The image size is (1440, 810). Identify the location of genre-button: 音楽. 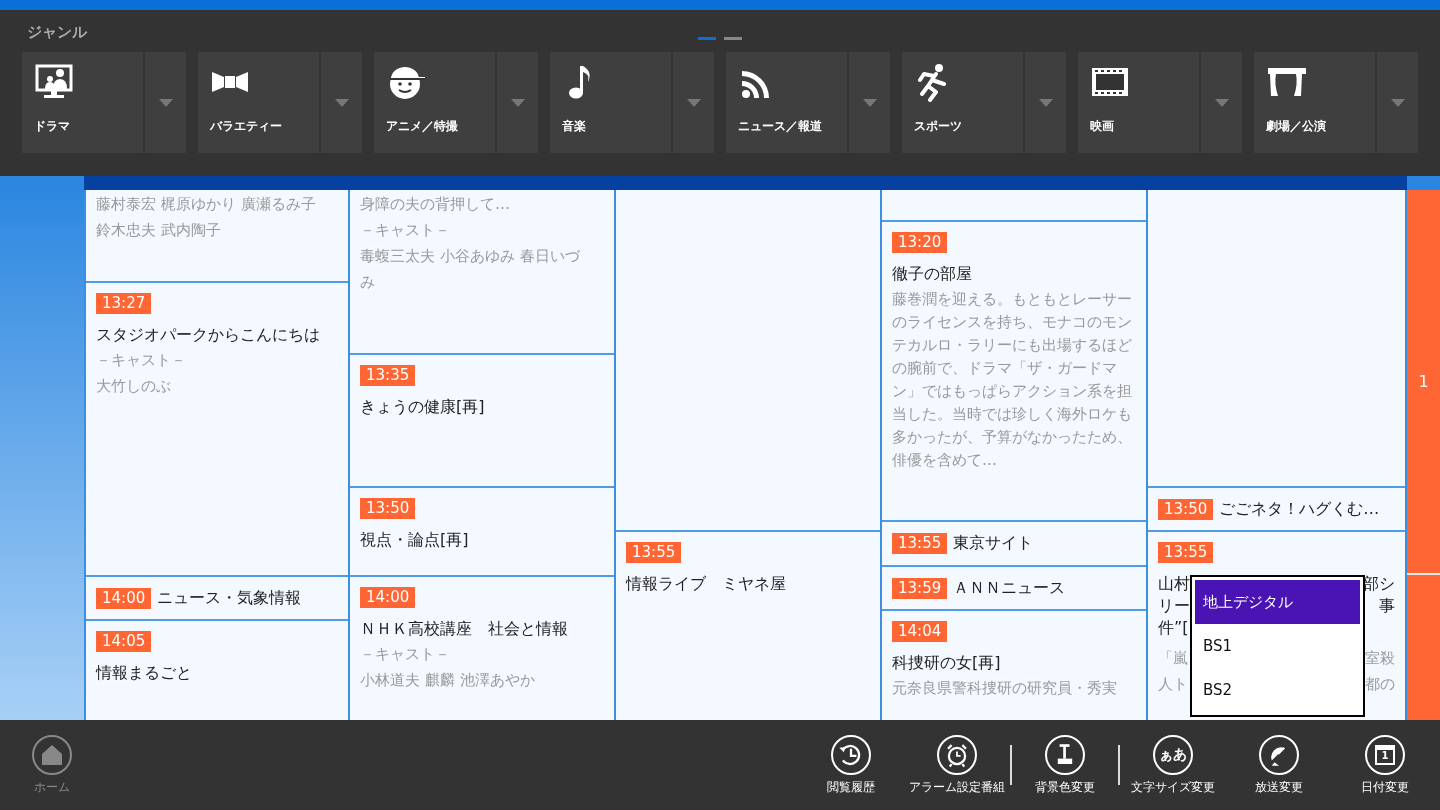
(610, 102).